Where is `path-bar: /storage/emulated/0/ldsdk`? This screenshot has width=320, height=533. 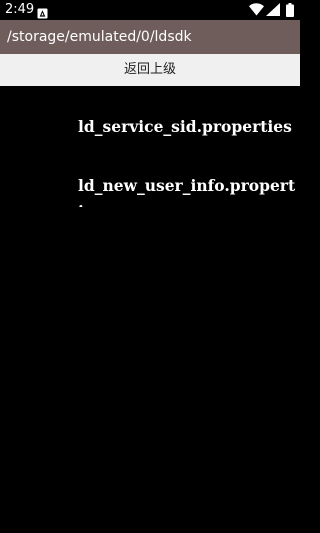 path-bar: /storage/emulated/0/ldsdk is located at coordinates (150, 37).